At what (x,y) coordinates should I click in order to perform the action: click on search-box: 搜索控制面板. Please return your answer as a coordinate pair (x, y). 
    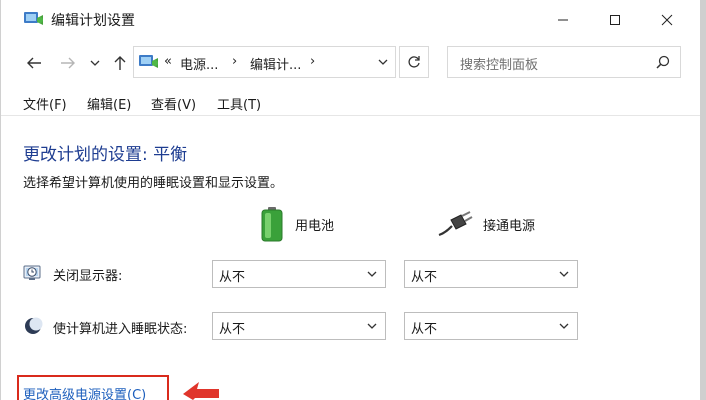
    Looking at the image, I should click on (564, 62).